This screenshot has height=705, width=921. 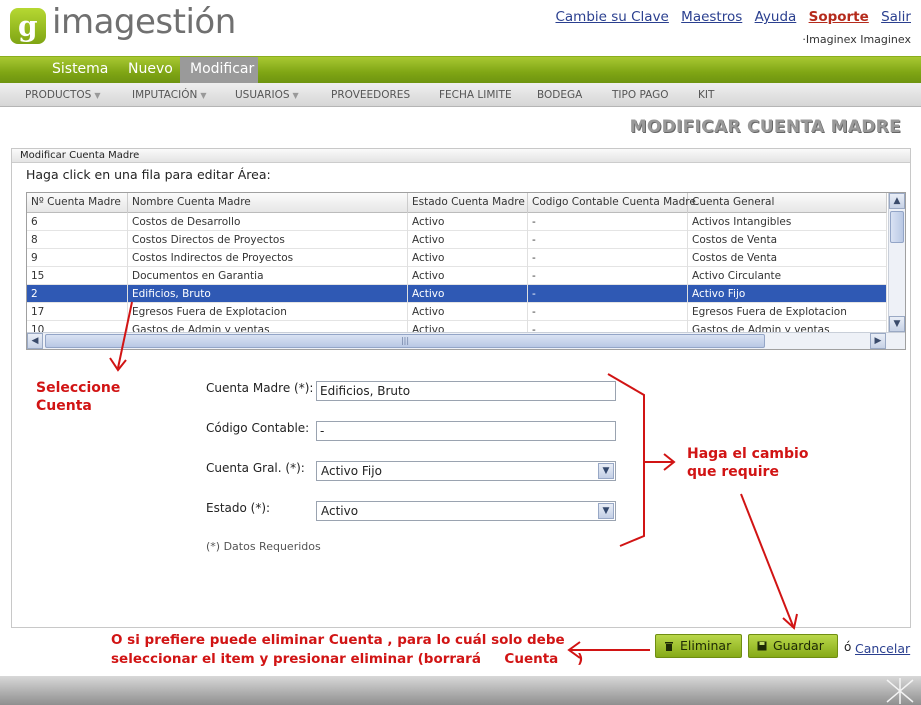 I want to click on eliminar-button: Eliminar, so click(x=698, y=646).